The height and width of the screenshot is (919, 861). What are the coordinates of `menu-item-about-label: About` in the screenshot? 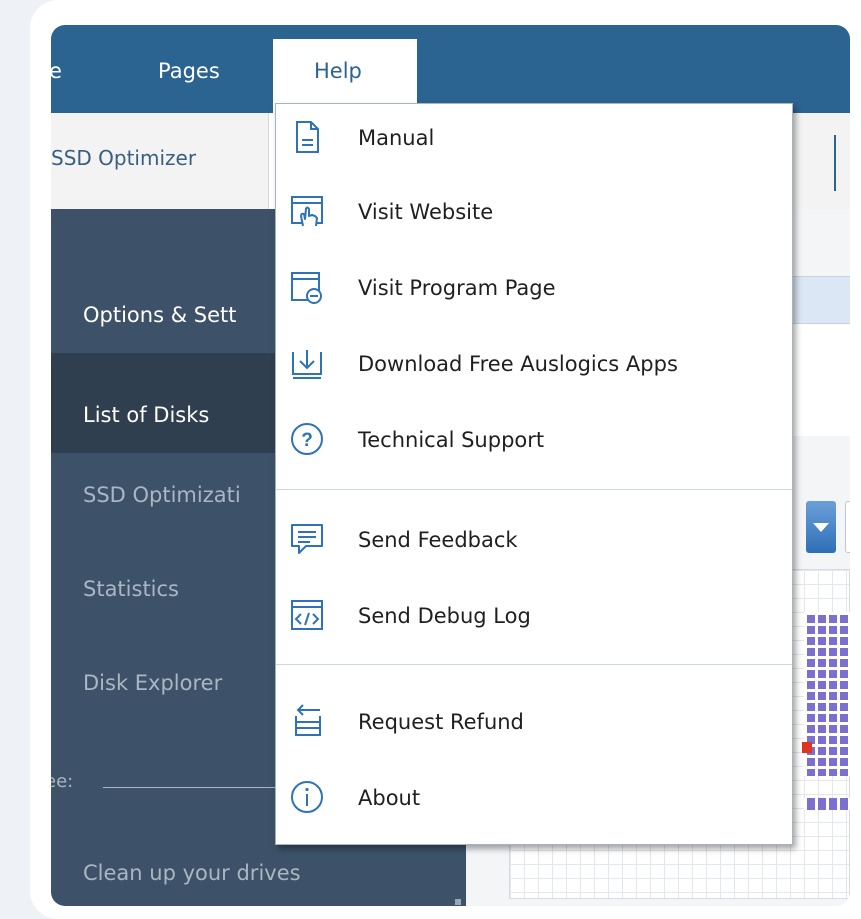 It's located at (389, 798).